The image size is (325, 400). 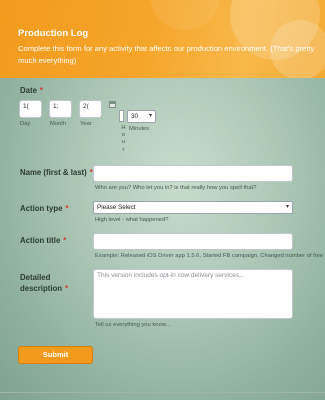 I want to click on hour-caption-letter: r, so click(x=123, y=149).